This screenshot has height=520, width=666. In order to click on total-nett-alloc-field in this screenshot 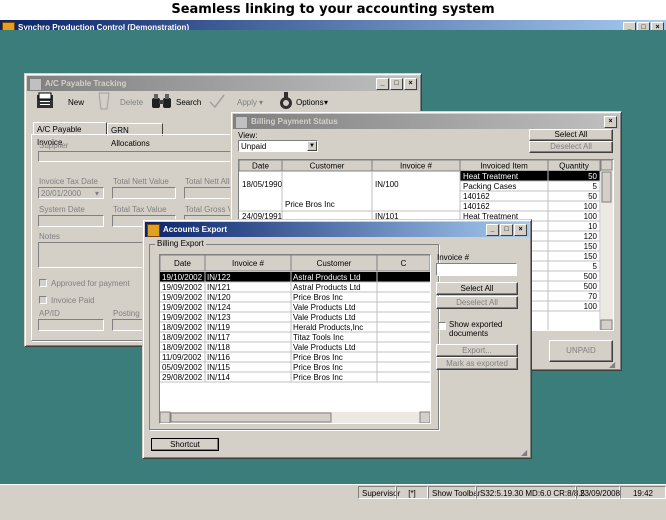, I will do `click(209, 193)`.